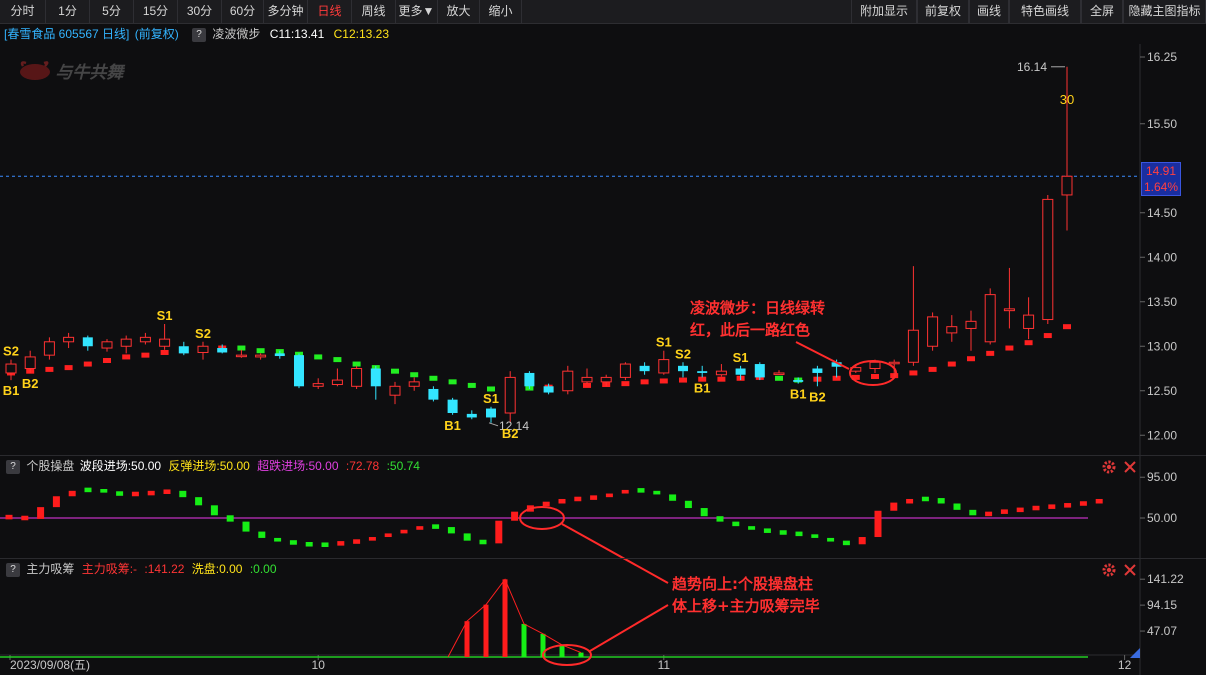  What do you see at coordinates (50, 569) in the screenshot?
I see `main-pane-title: 主力吸筹` at bounding box center [50, 569].